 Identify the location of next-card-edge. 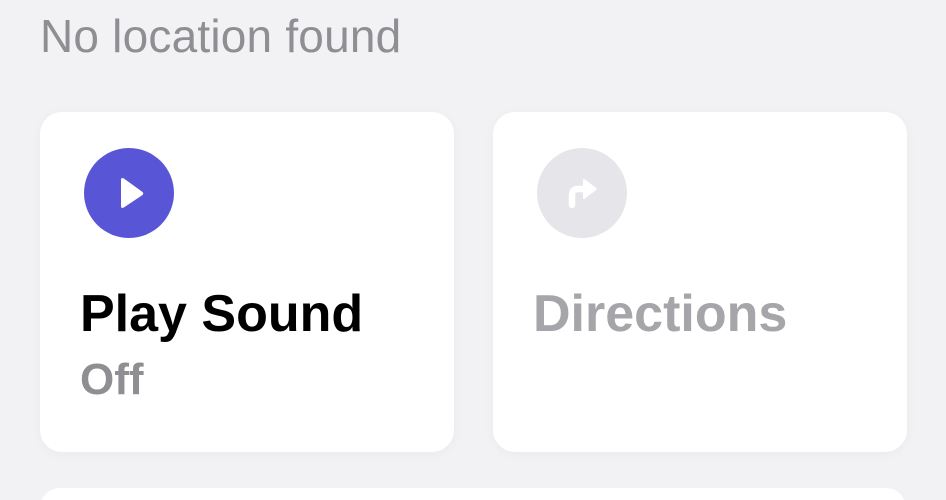
(473, 494).